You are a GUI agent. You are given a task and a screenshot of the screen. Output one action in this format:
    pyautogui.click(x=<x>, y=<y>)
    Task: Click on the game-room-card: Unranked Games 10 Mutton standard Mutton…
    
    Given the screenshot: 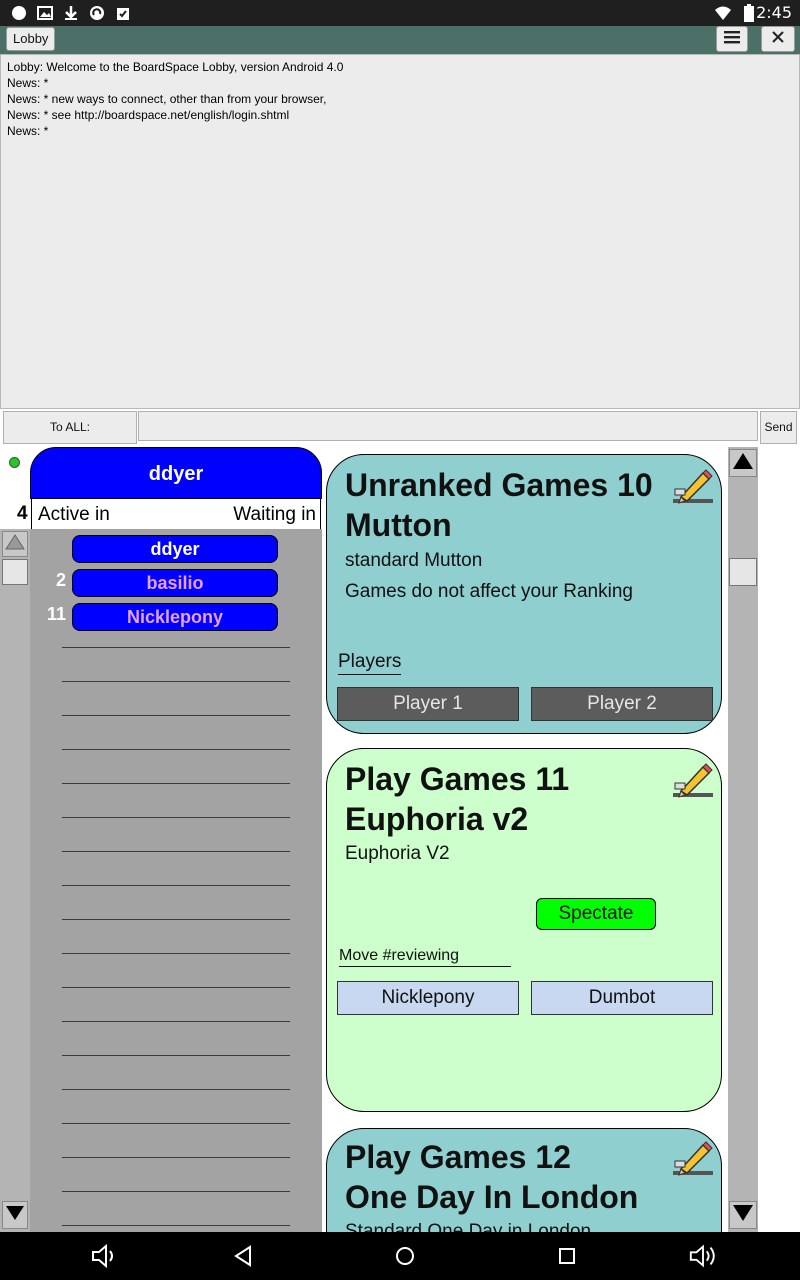 What is the action you would take?
    pyautogui.click(x=524, y=594)
    